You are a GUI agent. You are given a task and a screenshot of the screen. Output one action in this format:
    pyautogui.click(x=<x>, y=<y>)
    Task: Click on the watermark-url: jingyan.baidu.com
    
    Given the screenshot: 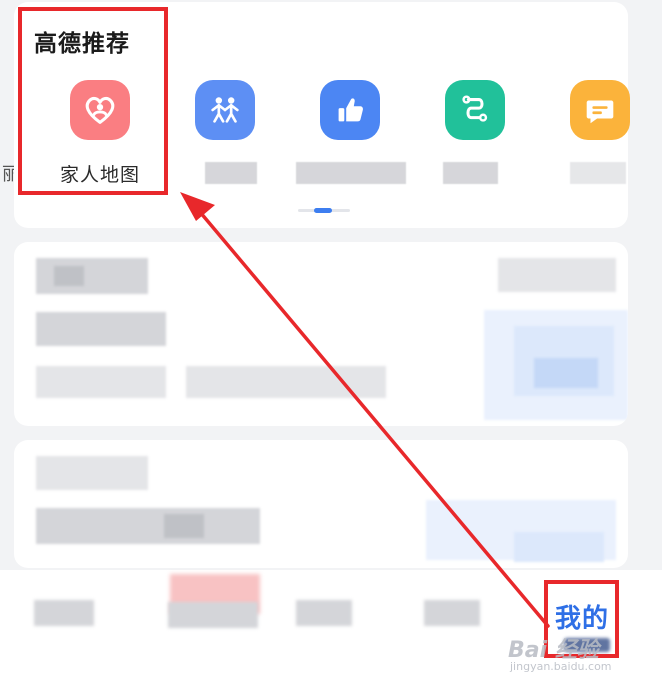 What is the action you would take?
    pyautogui.click(x=561, y=666)
    